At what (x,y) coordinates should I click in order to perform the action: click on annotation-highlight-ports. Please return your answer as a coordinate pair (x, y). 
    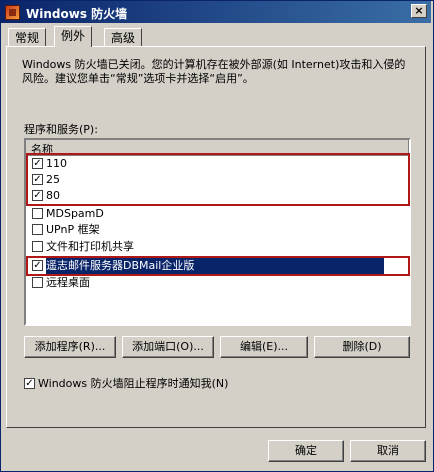
    Looking at the image, I should click on (218, 179).